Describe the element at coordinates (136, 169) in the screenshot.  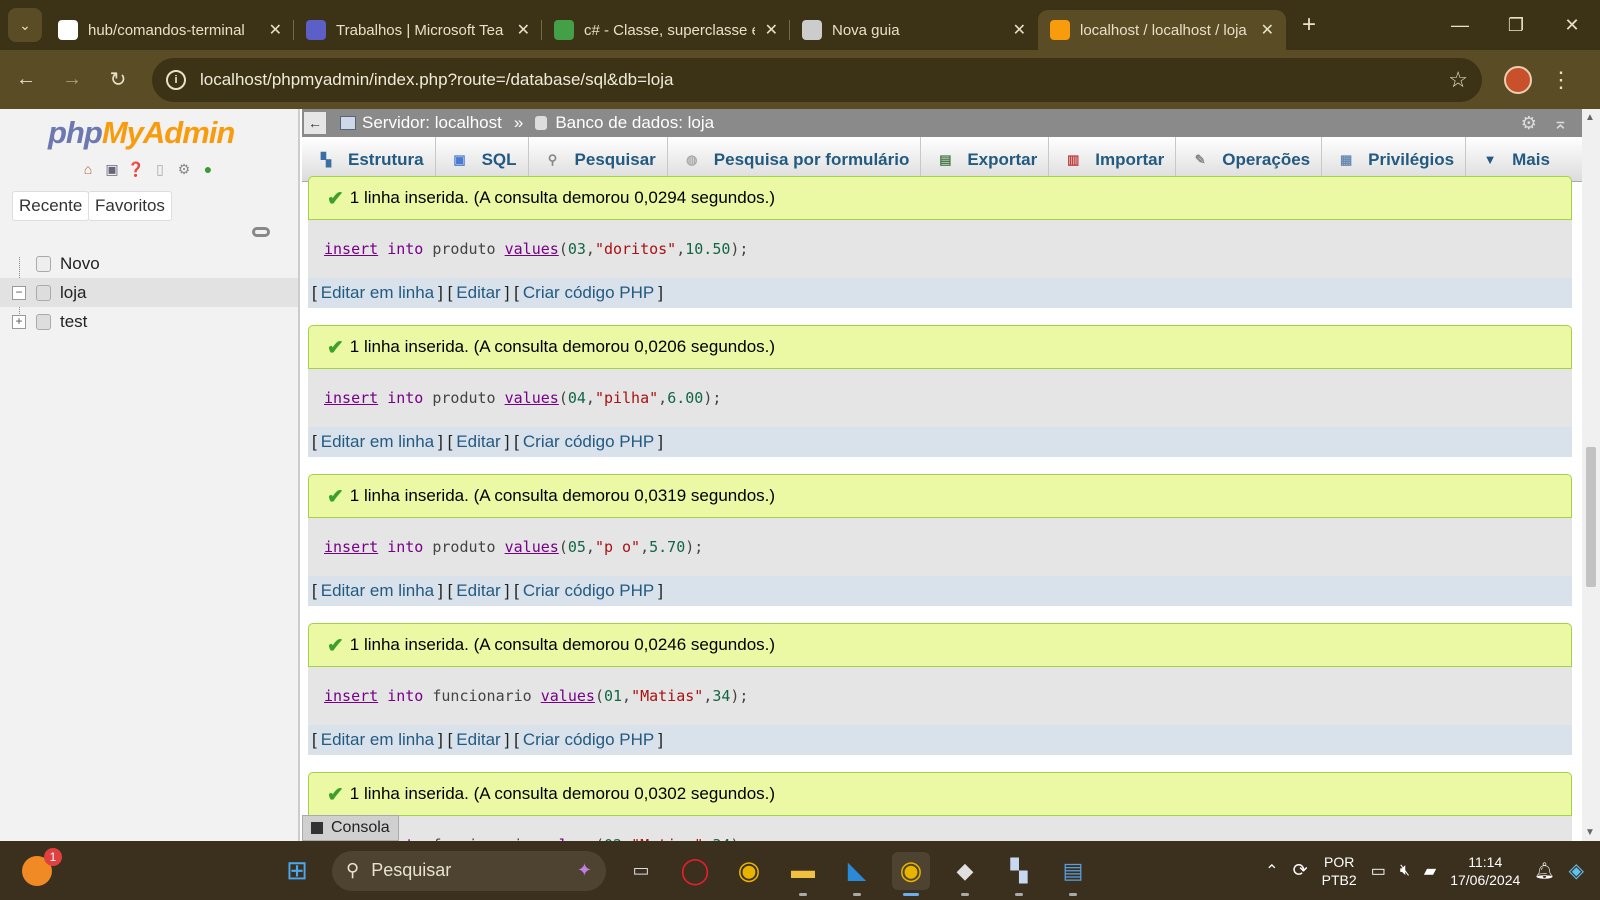
I see `help-icon: ❓` at that location.